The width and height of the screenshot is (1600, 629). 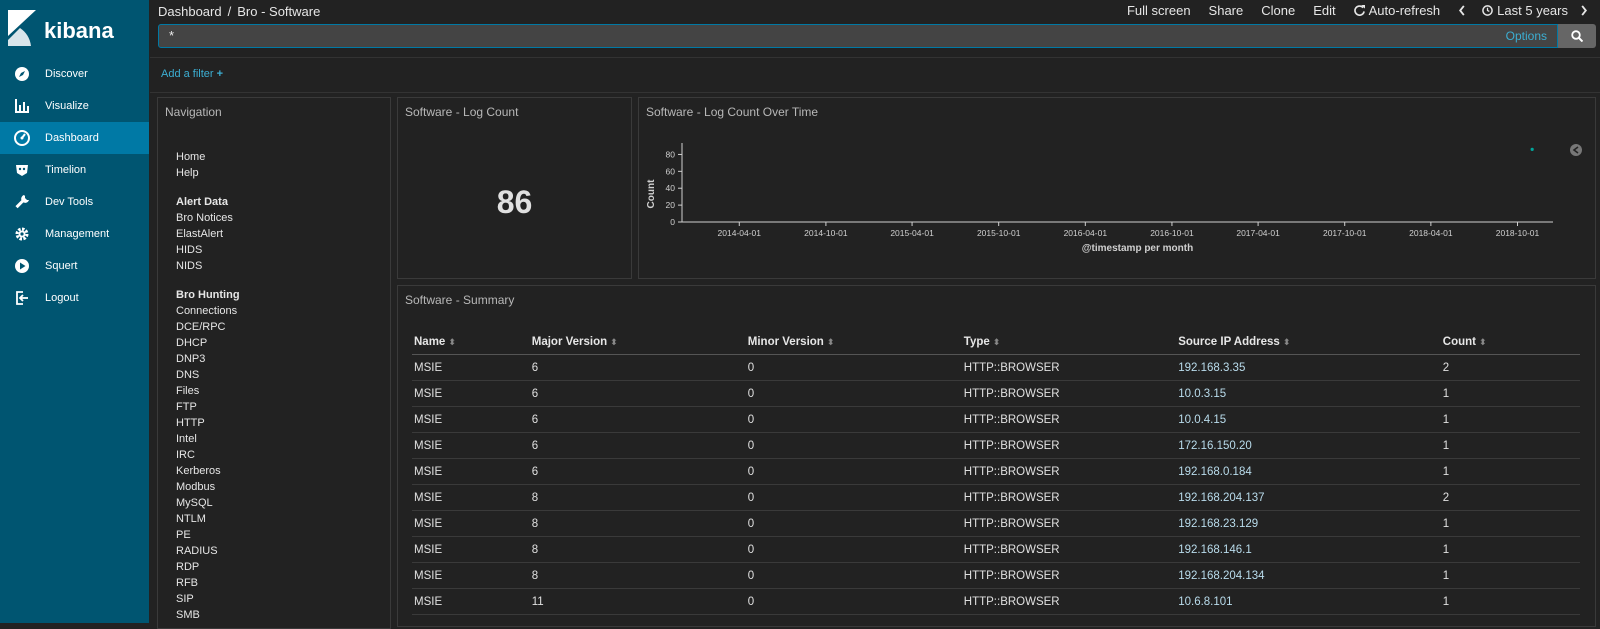 What do you see at coordinates (569, 342) in the screenshot?
I see `column-header-label: Major Version` at bounding box center [569, 342].